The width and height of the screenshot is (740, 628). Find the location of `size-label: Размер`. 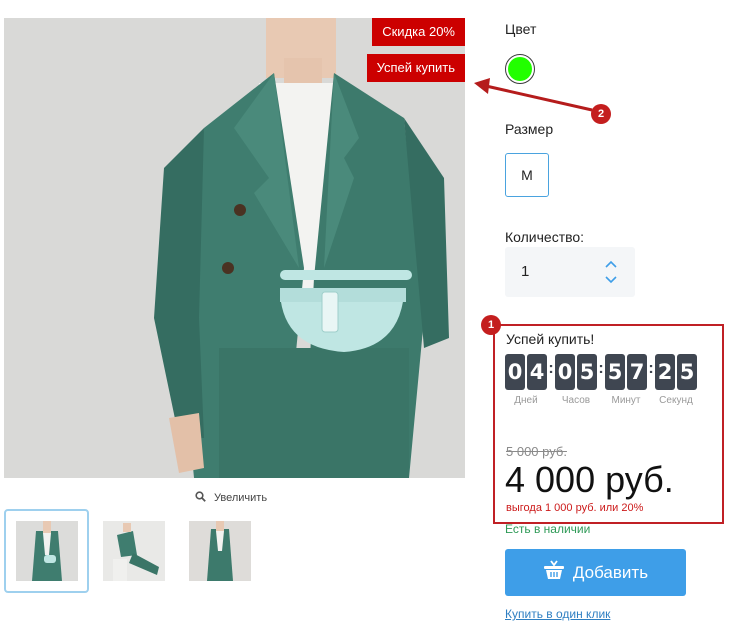

size-label: Размер is located at coordinates (529, 129).